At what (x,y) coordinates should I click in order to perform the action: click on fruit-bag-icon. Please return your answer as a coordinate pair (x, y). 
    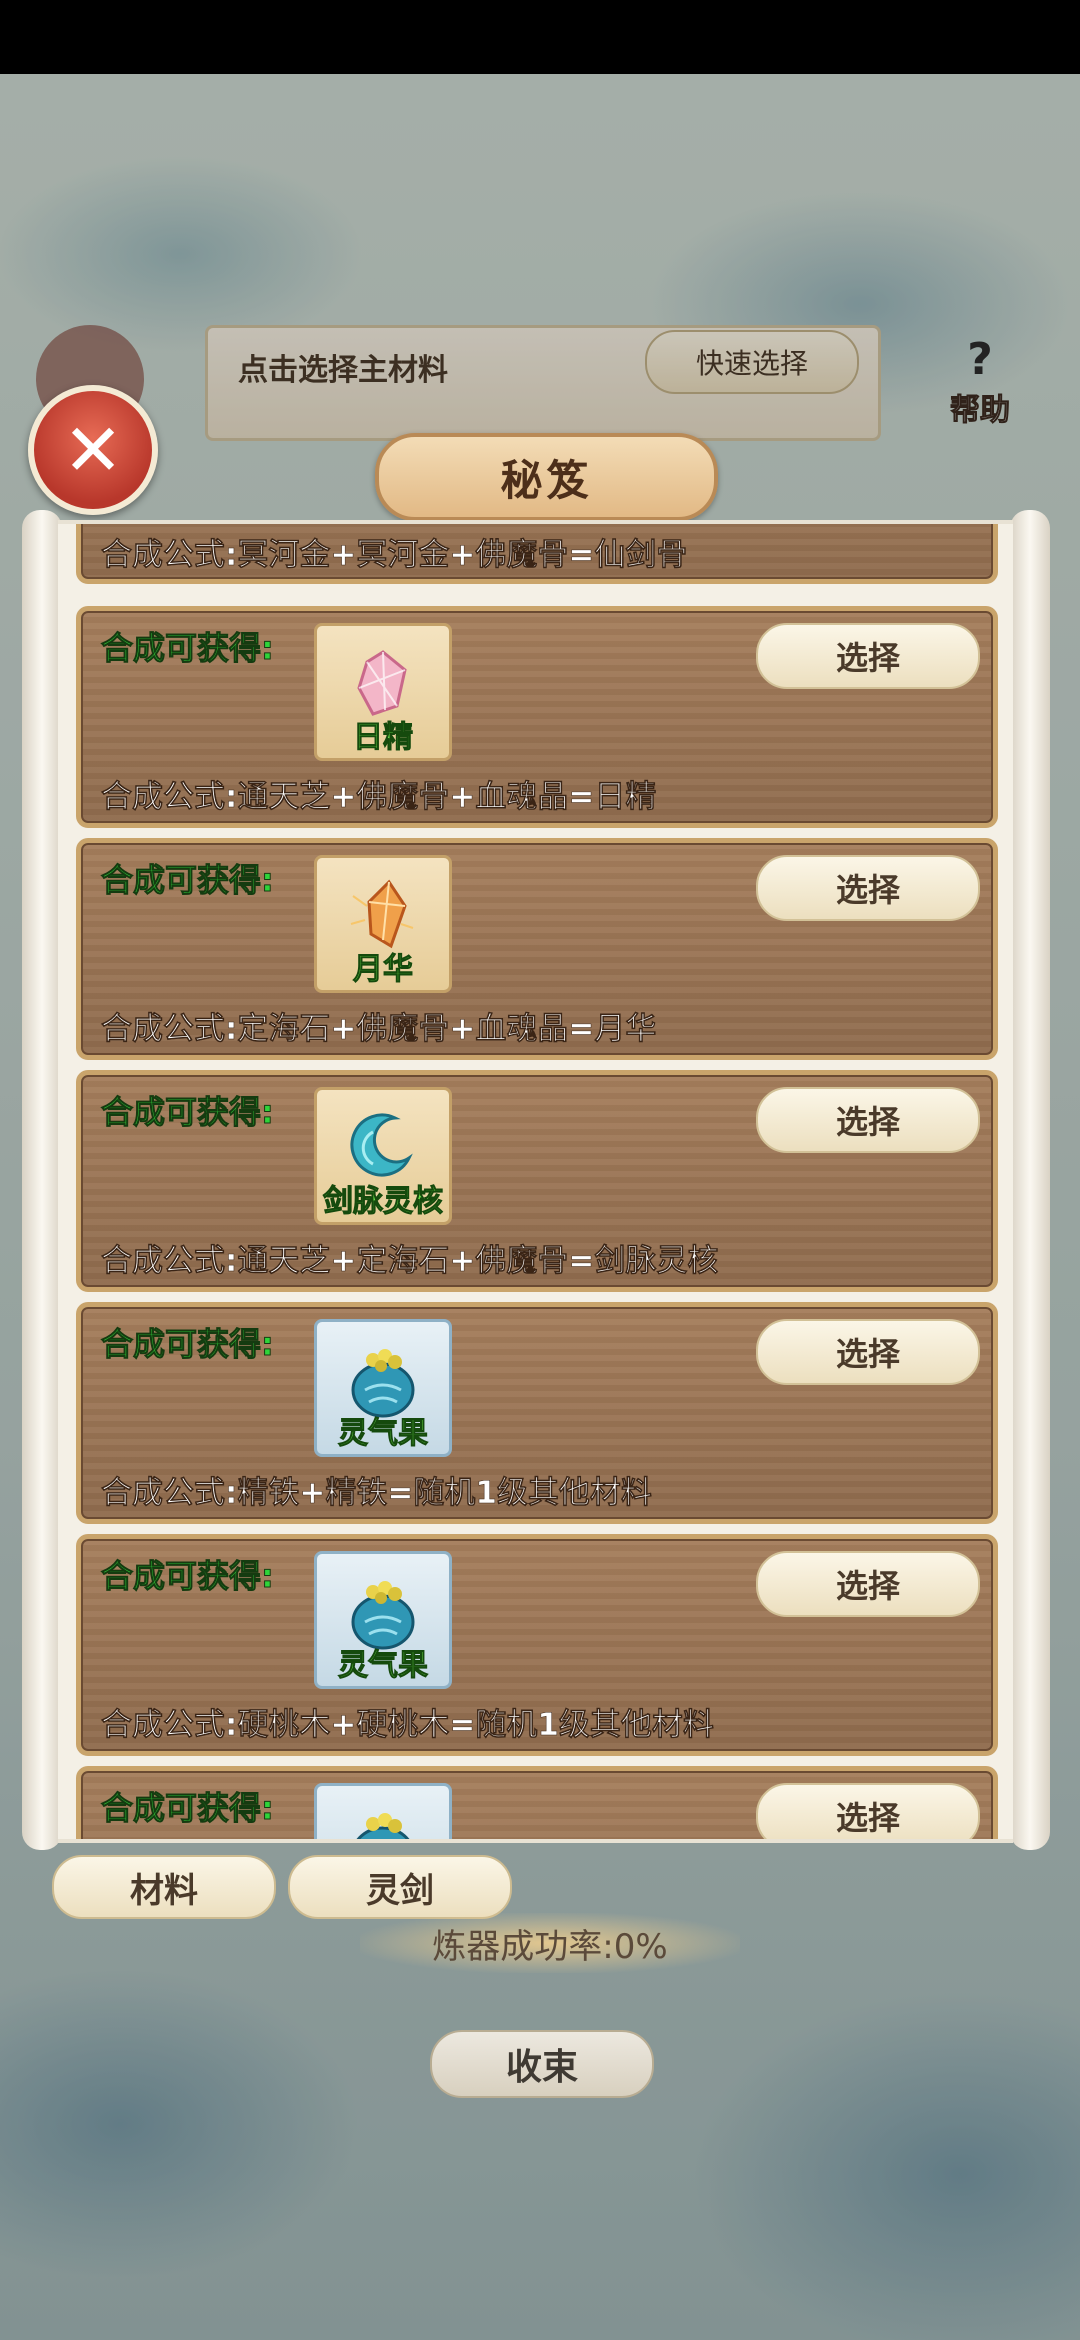
    Looking at the image, I should click on (383, 1826).